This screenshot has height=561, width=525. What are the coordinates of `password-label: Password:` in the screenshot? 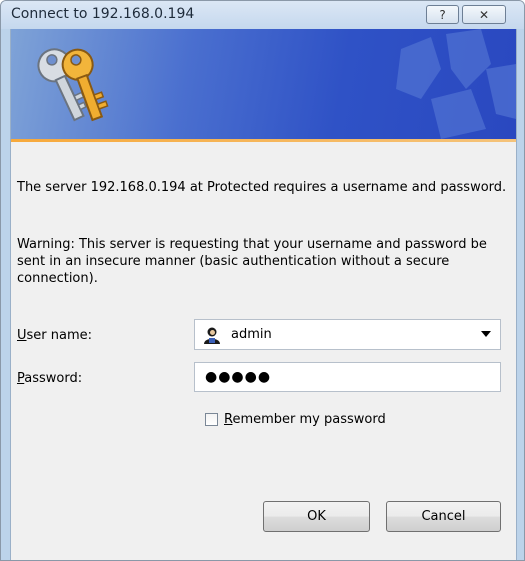 It's located at (49, 378).